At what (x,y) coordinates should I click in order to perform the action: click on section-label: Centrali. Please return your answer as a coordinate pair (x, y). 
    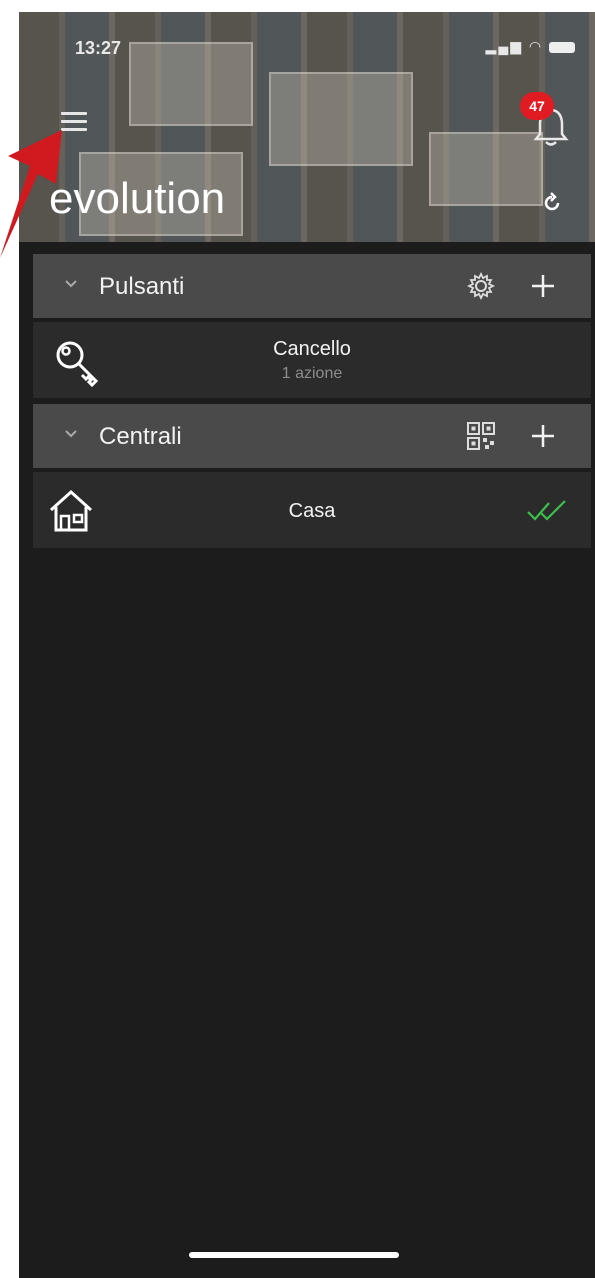
    Looking at the image, I should click on (140, 436).